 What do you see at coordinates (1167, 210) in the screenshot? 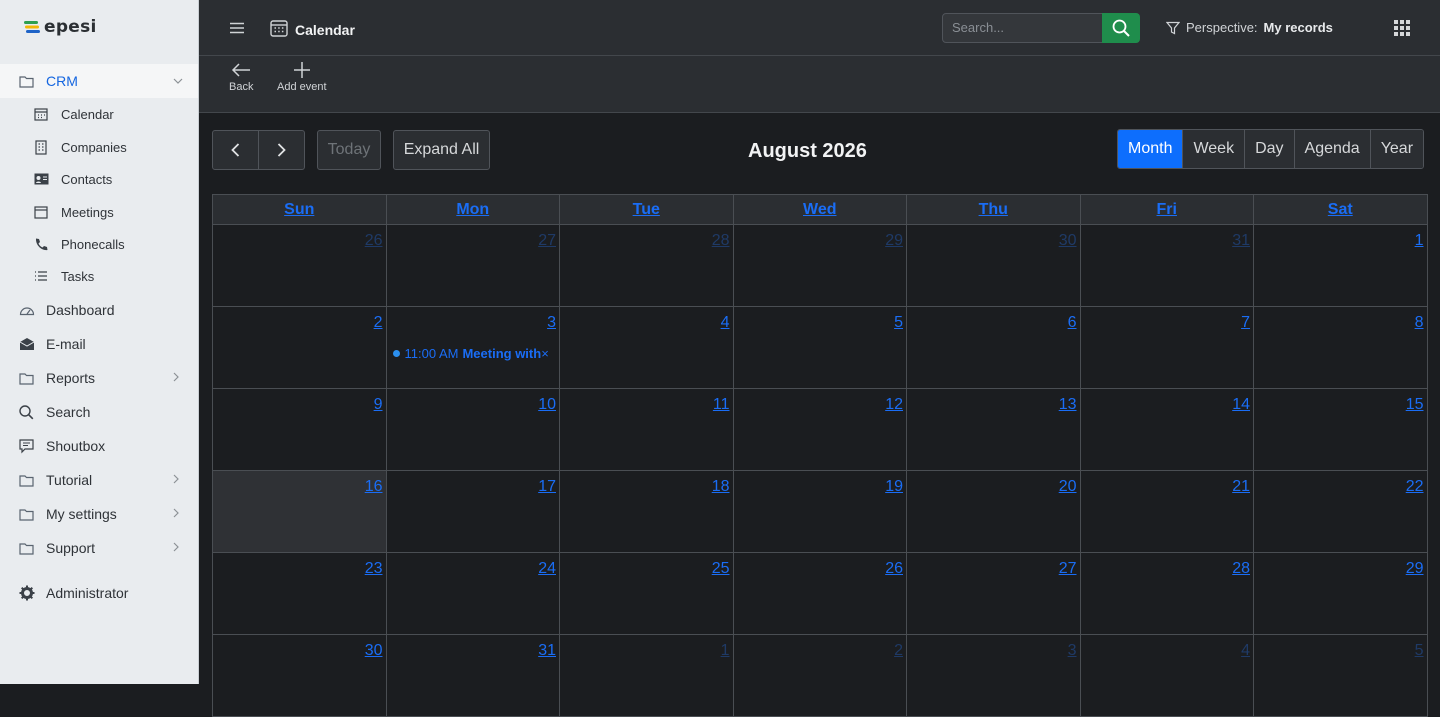
I see `weekday-header: Fri` at bounding box center [1167, 210].